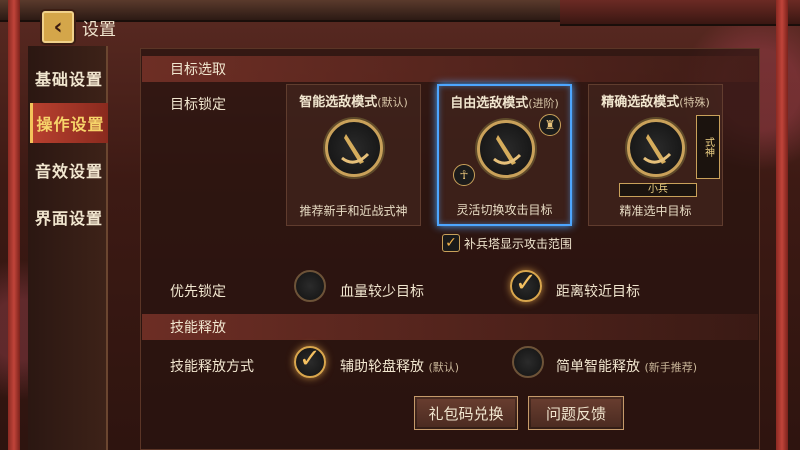 The height and width of the screenshot is (450, 800). Describe the element at coordinates (14, 225) in the screenshot. I see `left-pillar` at that location.